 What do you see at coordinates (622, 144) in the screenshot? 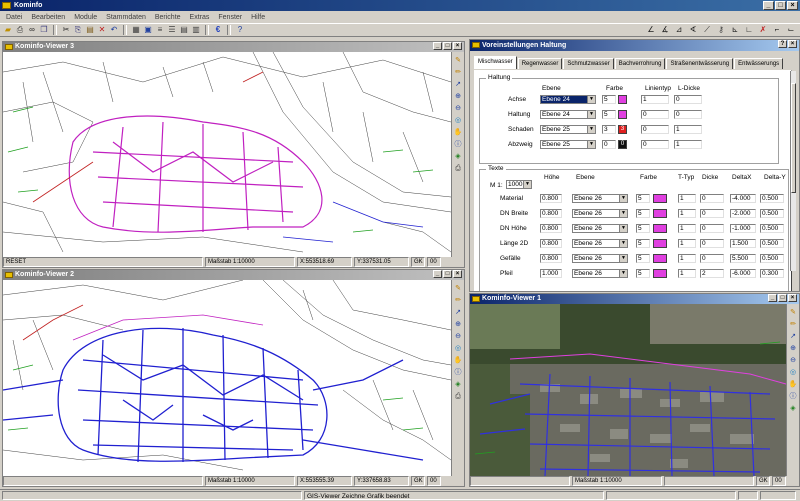
I see `haltung-color-swatch: 0` at bounding box center [622, 144].